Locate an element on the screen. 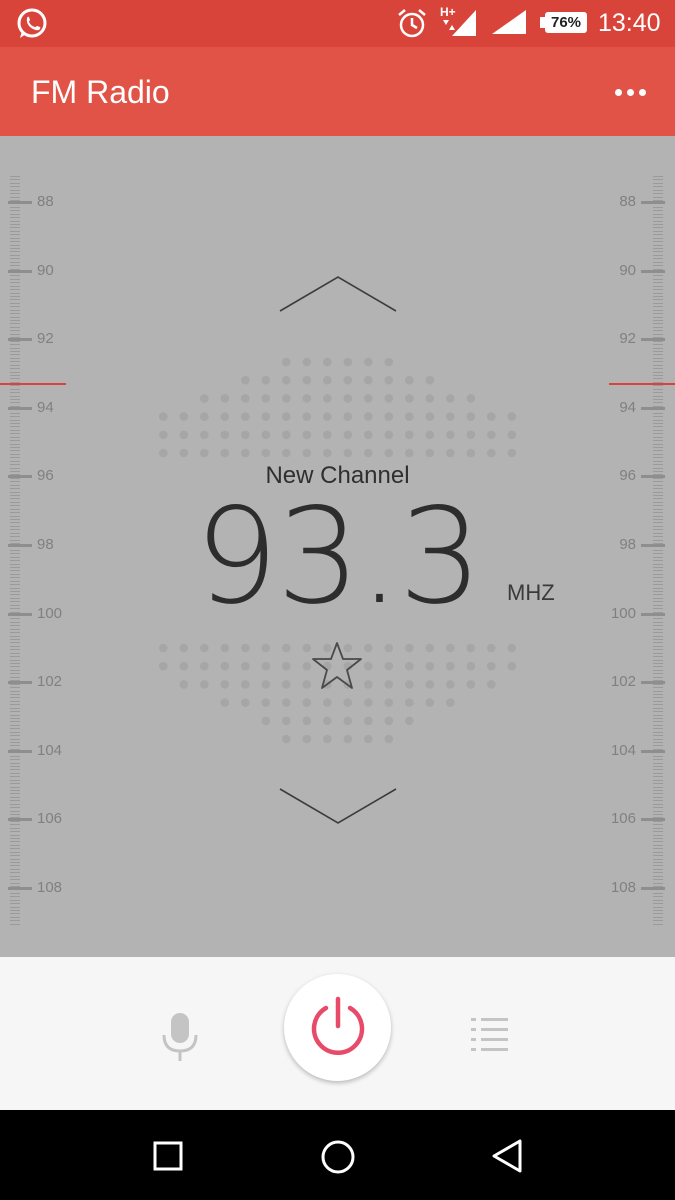  power-button is located at coordinates (337, 1027).